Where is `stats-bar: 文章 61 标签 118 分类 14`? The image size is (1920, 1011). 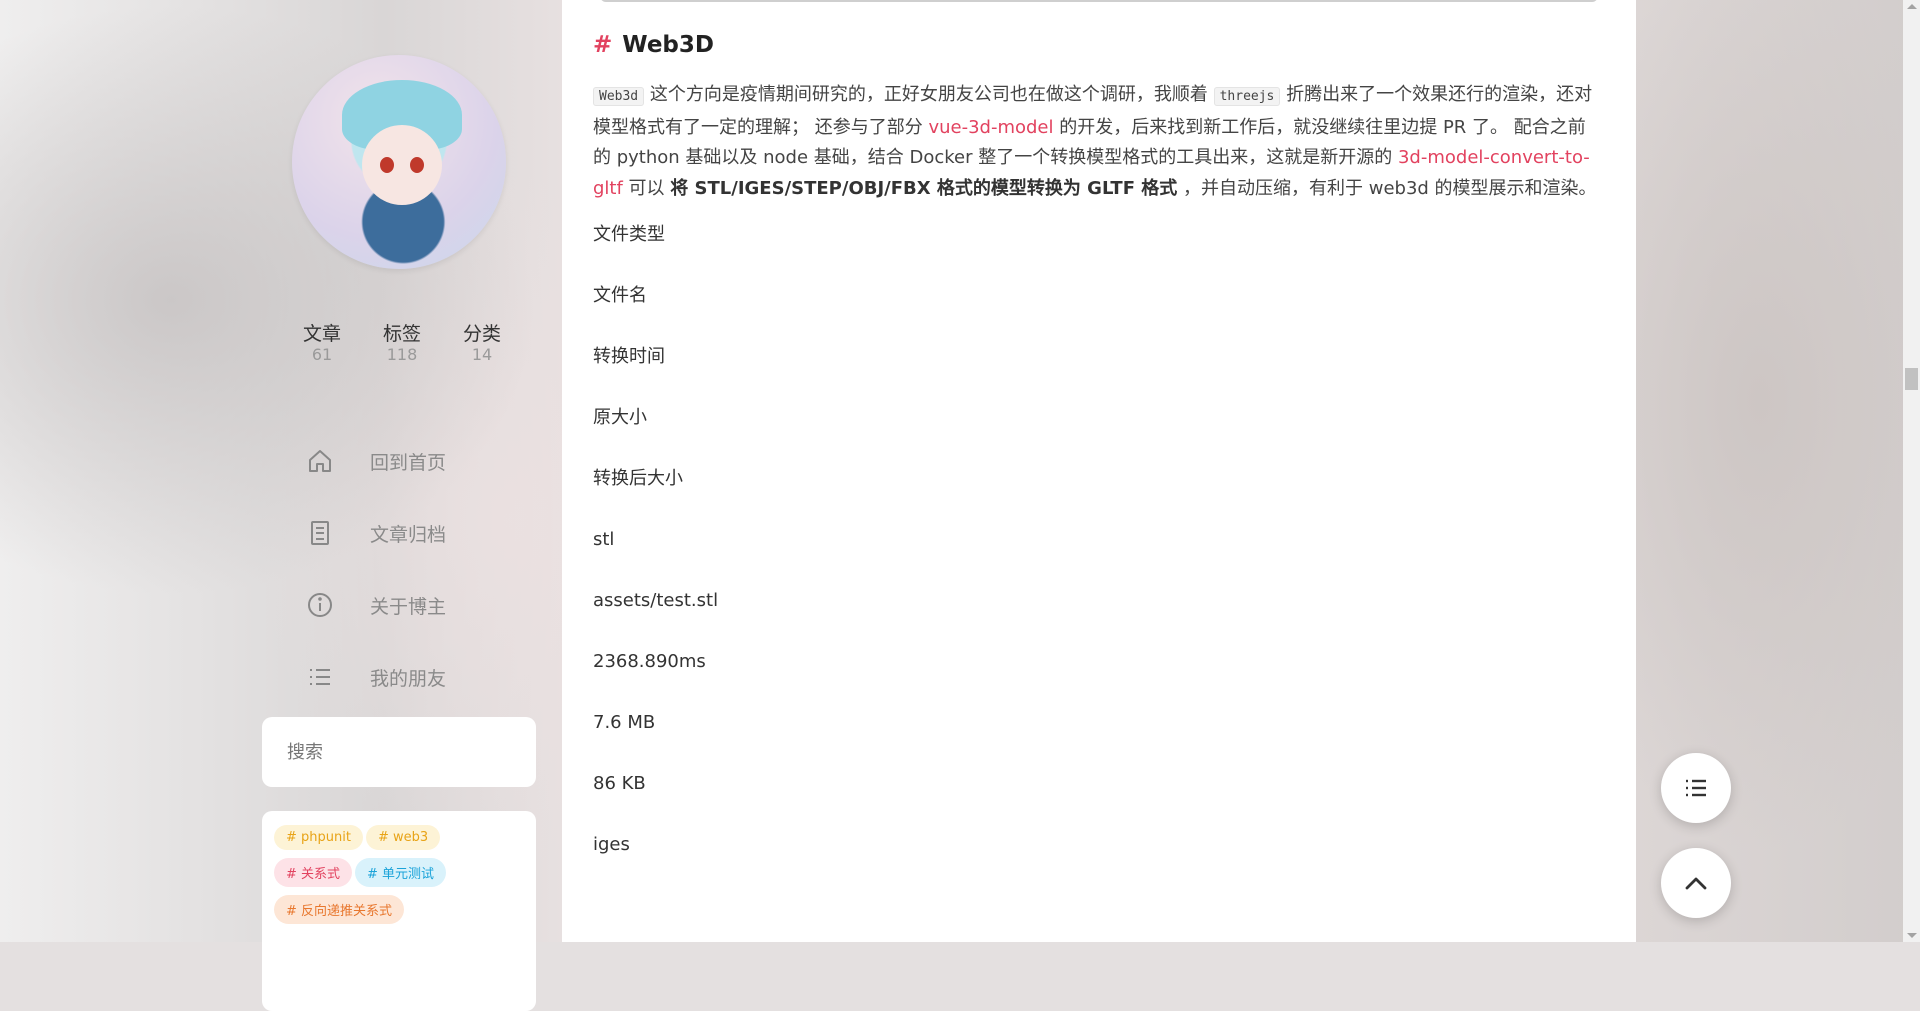 stats-bar: 文章 61 标签 118 分类 14 is located at coordinates (402, 343).